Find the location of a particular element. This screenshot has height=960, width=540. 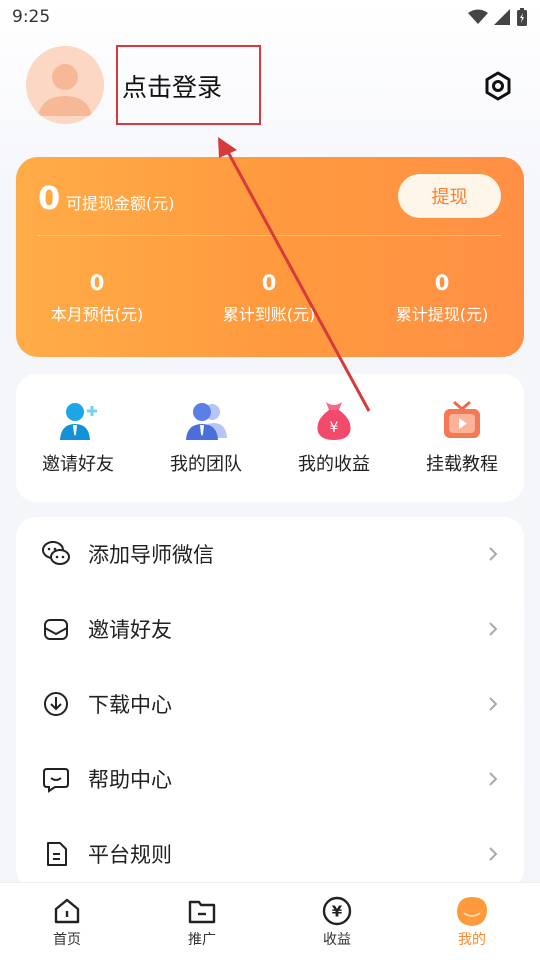

stat-label: 本月预估(元) is located at coordinates (97, 314).